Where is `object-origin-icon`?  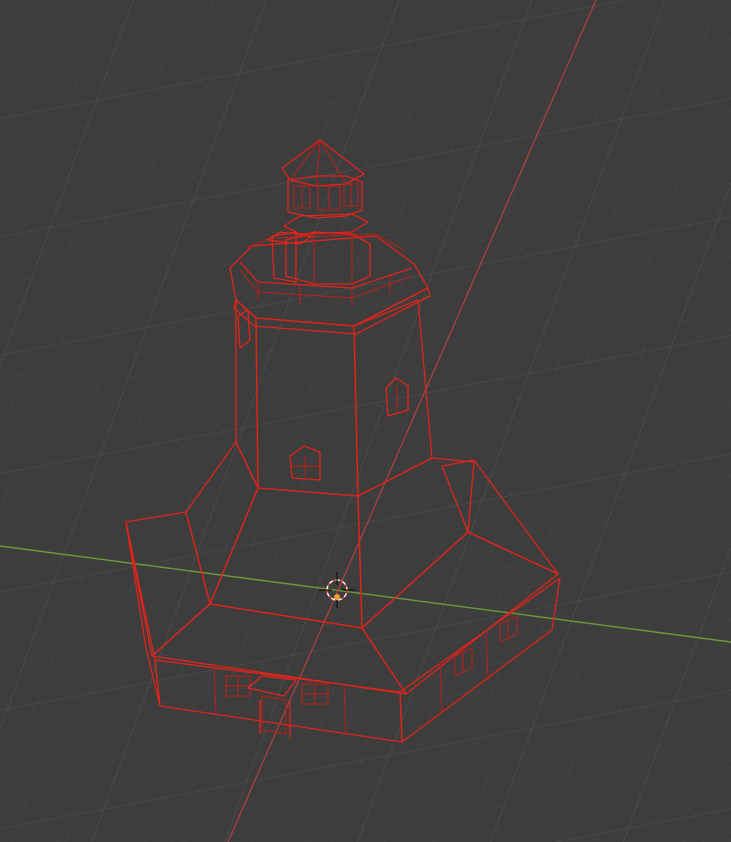
object-origin-icon is located at coordinates (337, 597).